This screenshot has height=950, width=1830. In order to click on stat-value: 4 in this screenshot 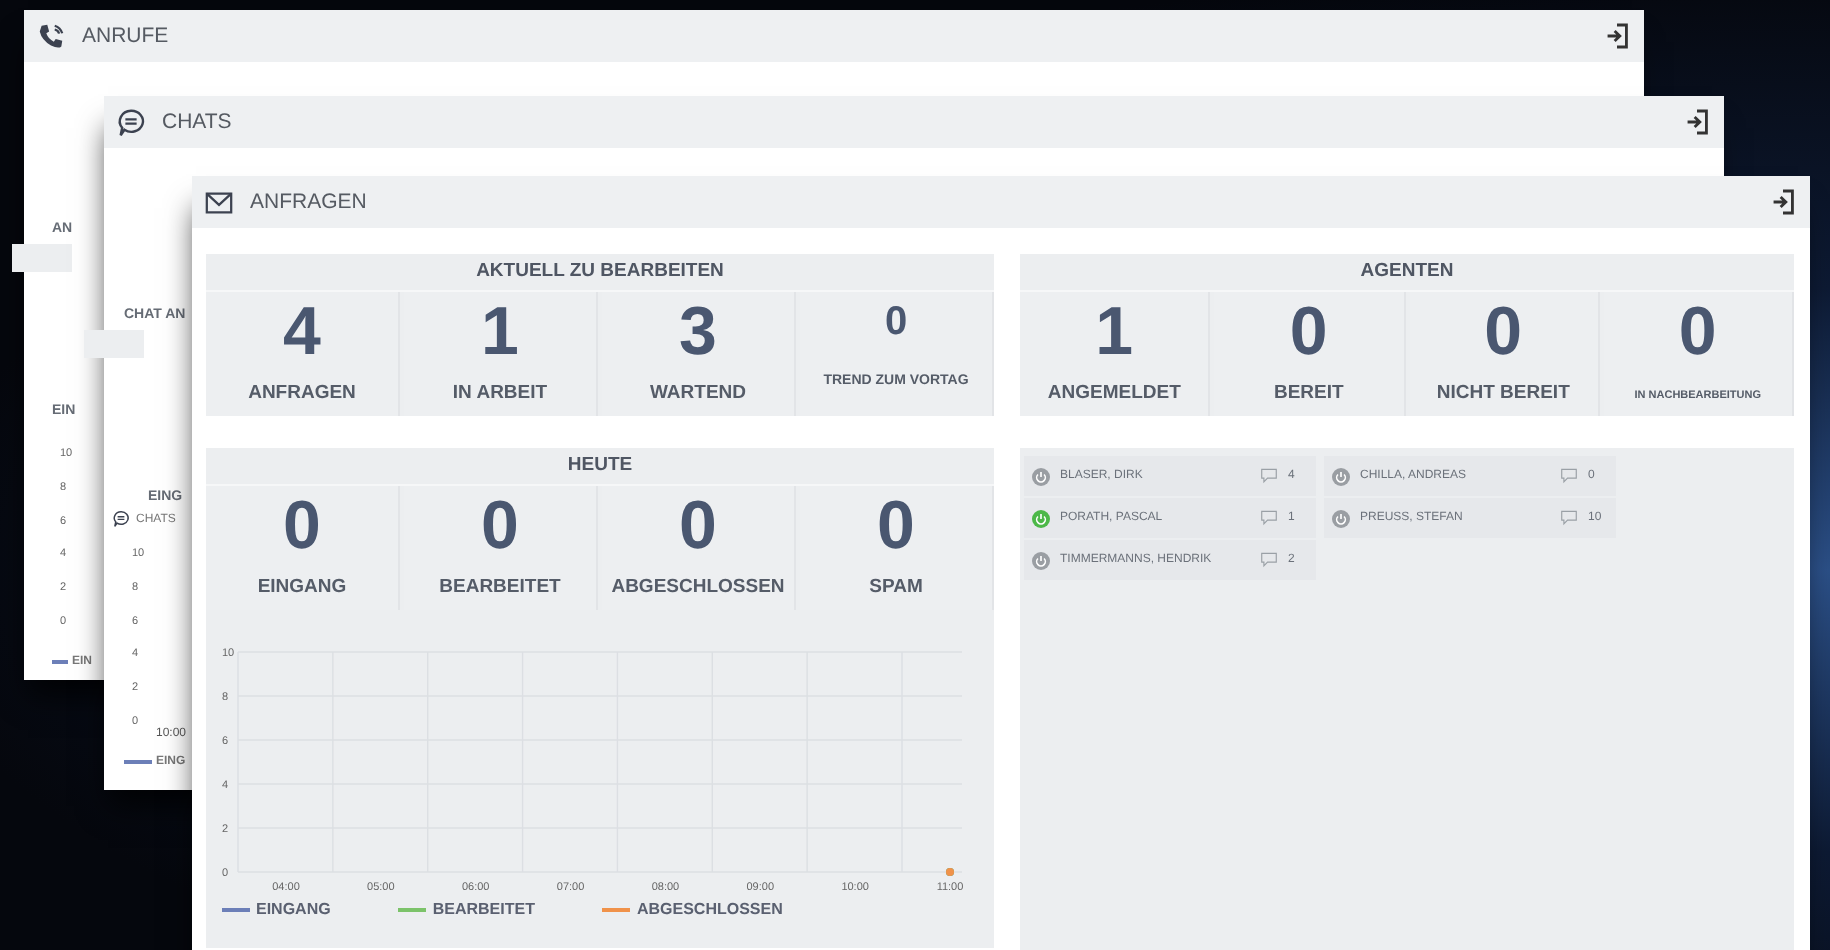, I will do `click(302, 332)`.